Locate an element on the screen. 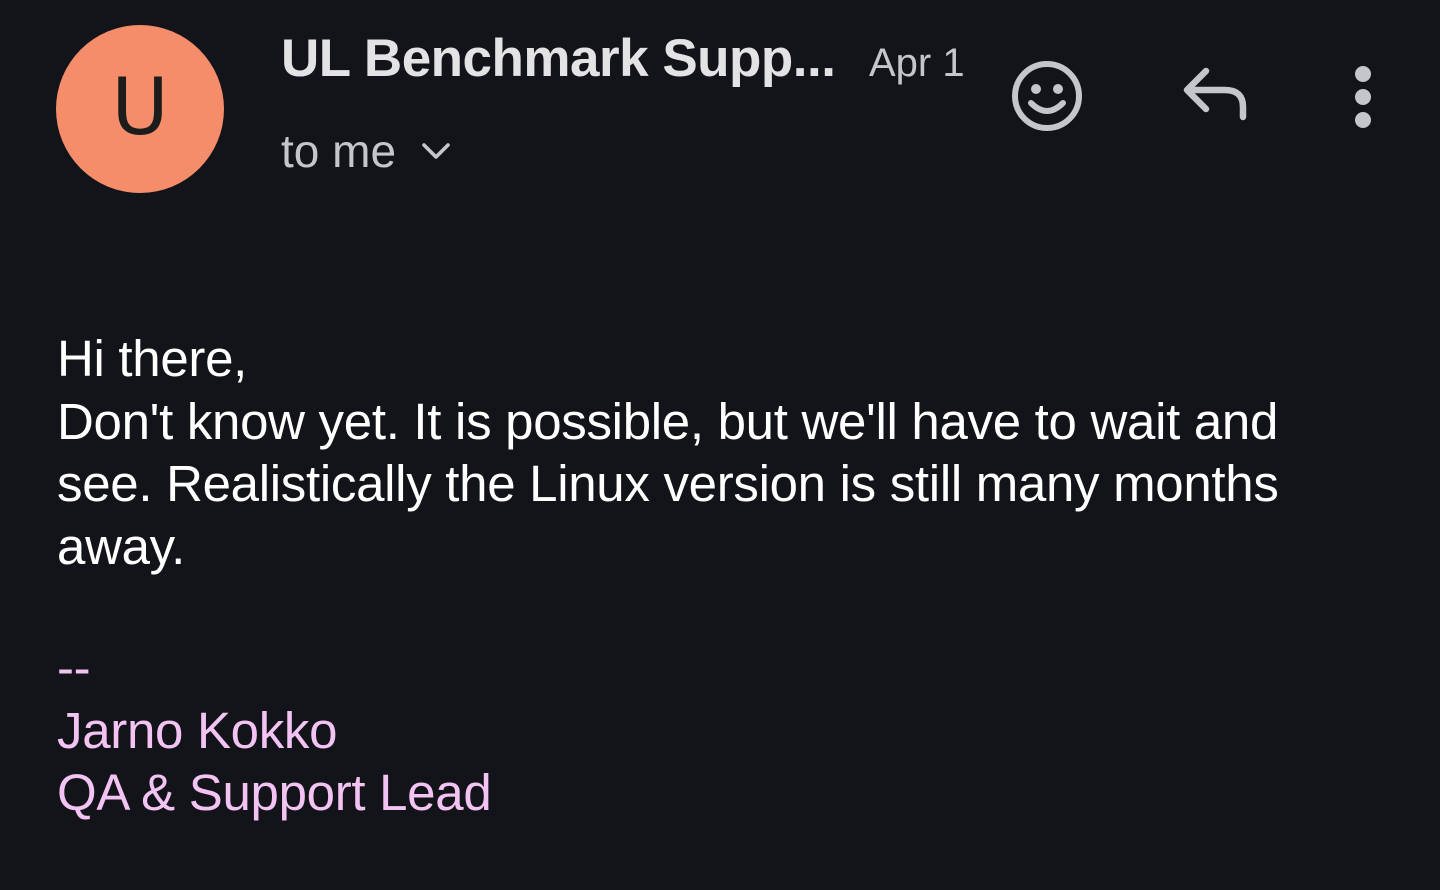 The image size is (1440, 890). signature-name: Jarno Kokko is located at coordinates (197, 730).